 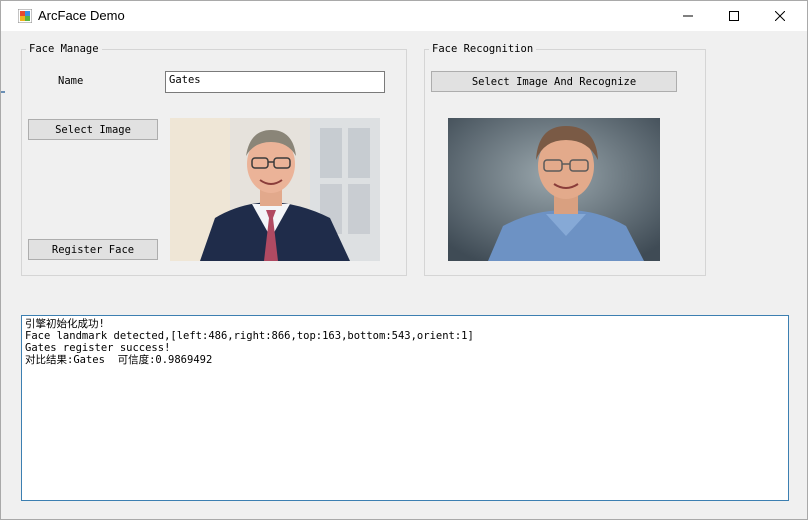 I want to click on maximize-icon, so click(x=734, y=16).